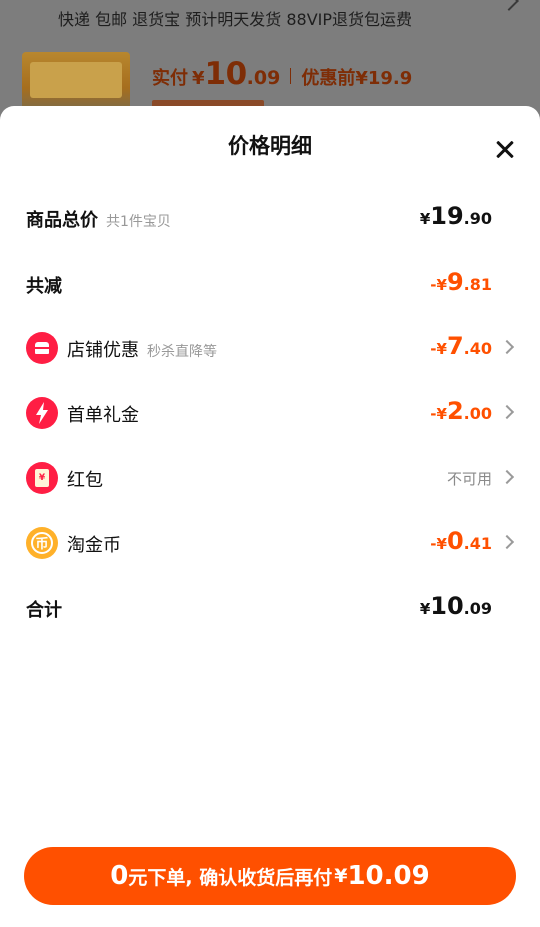  I want to click on red-packet-status: 不可用, so click(469, 479).